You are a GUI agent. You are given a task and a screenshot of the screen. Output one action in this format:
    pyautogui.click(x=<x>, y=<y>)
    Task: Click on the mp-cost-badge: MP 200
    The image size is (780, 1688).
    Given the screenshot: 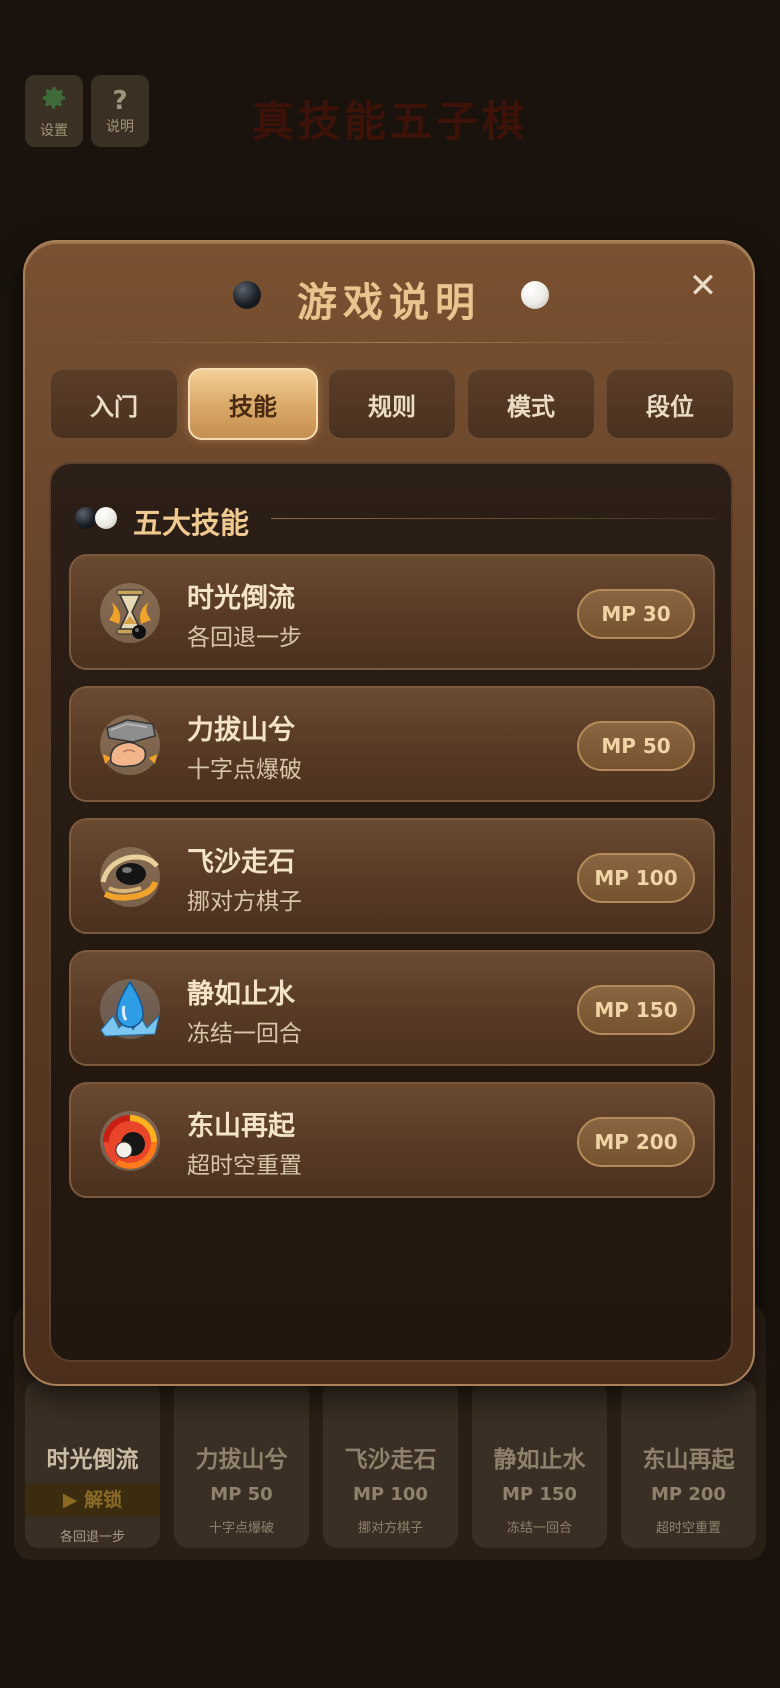 What is the action you would take?
    pyautogui.click(x=636, y=1142)
    